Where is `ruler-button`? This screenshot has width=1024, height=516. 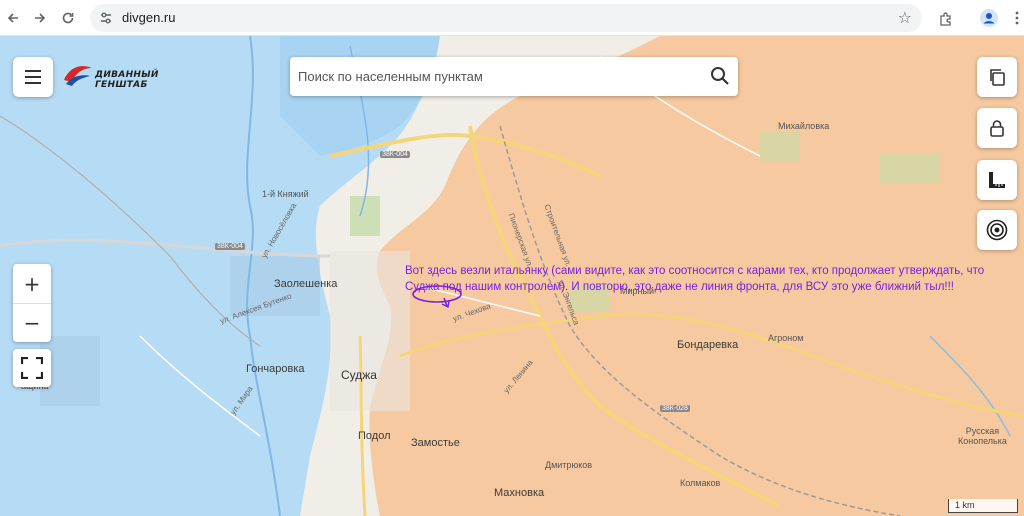
ruler-button is located at coordinates (997, 180).